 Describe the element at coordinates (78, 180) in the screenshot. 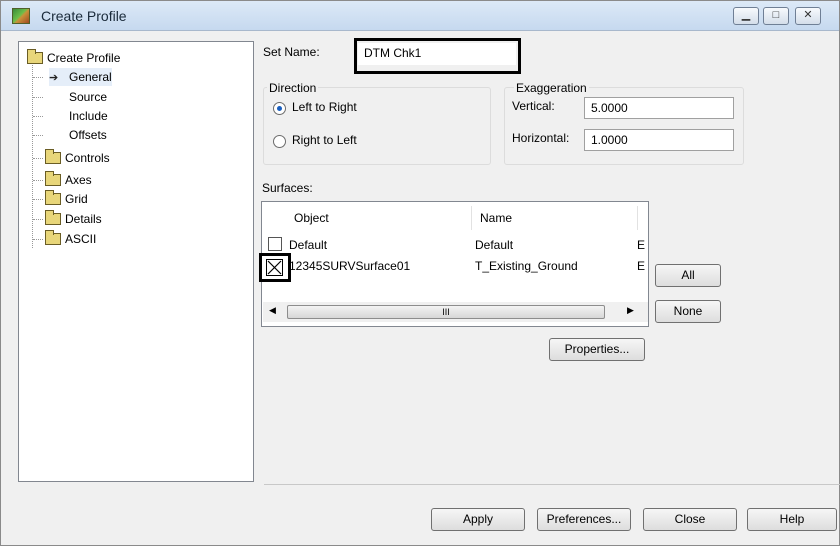

I see `tree-item-label: Axes` at that location.